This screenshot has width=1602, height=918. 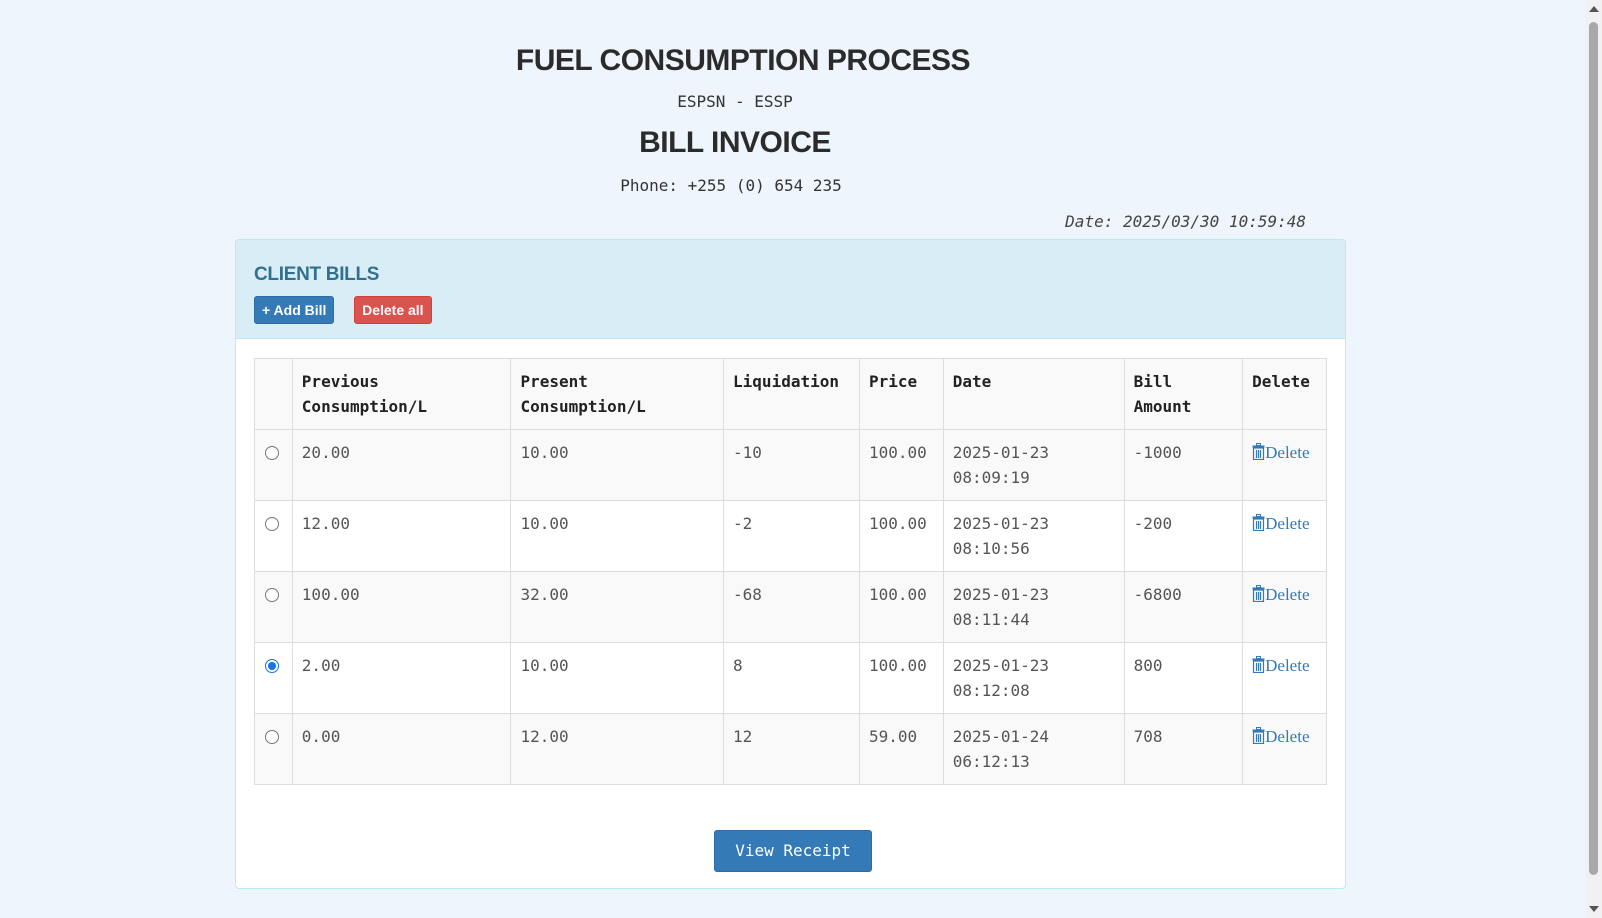 What do you see at coordinates (401, 536) in the screenshot?
I see `previous-consumption-cell: 12.00` at bounding box center [401, 536].